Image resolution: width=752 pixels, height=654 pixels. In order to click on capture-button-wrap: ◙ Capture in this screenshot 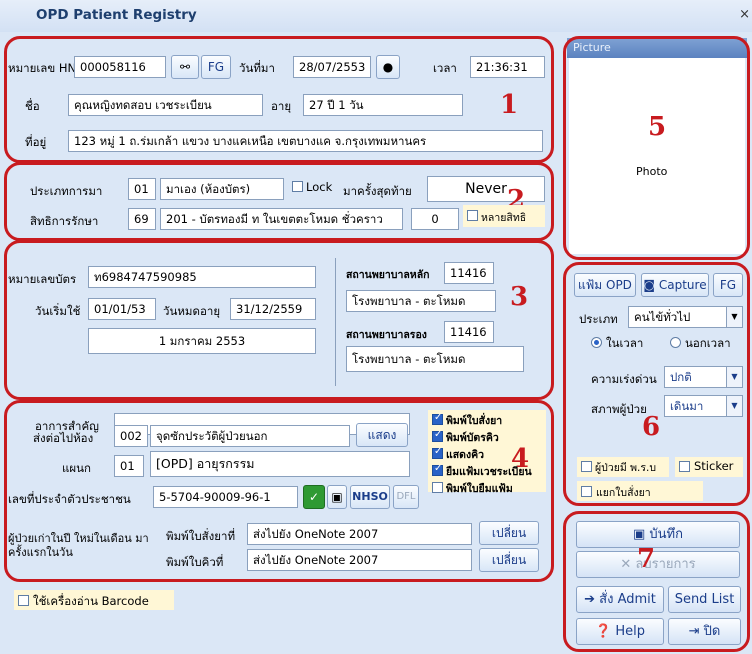, I will do `click(675, 285)`.